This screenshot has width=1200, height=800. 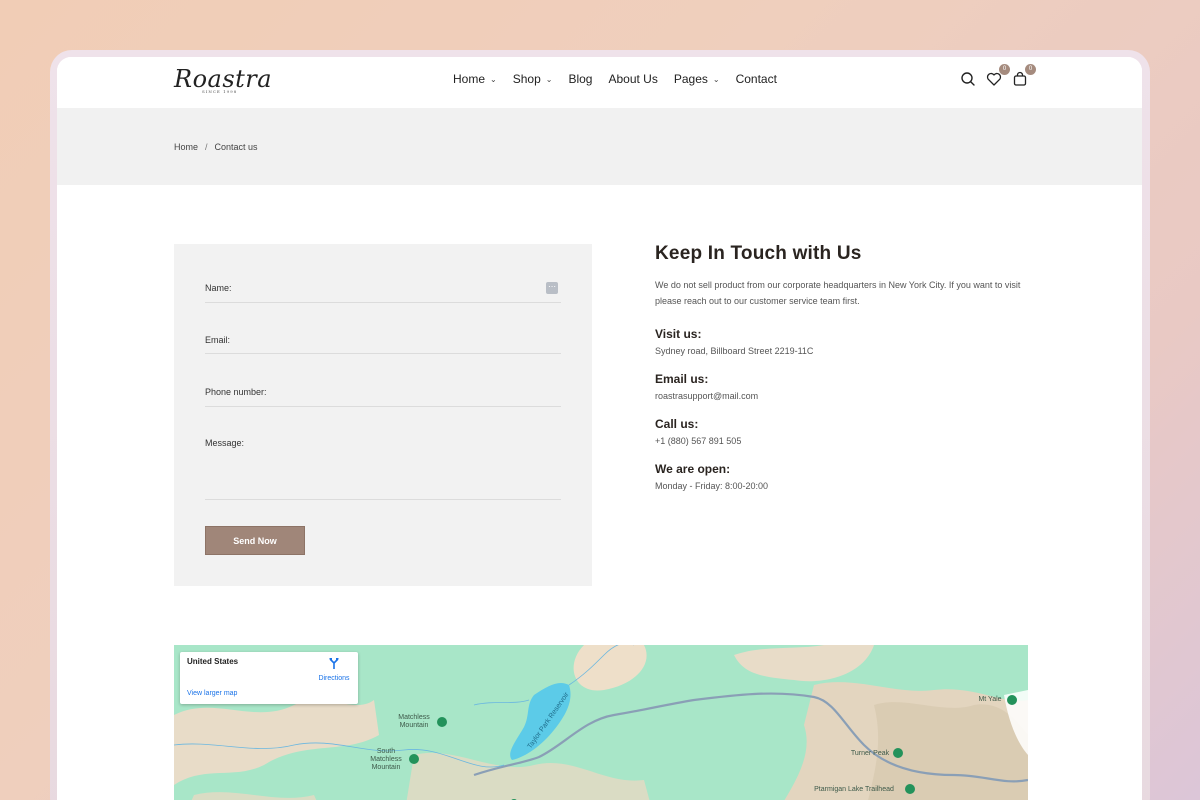 What do you see at coordinates (386, 759) in the screenshot?
I see `map-label-south-matchless: South Matchless Mountain` at bounding box center [386, 759].